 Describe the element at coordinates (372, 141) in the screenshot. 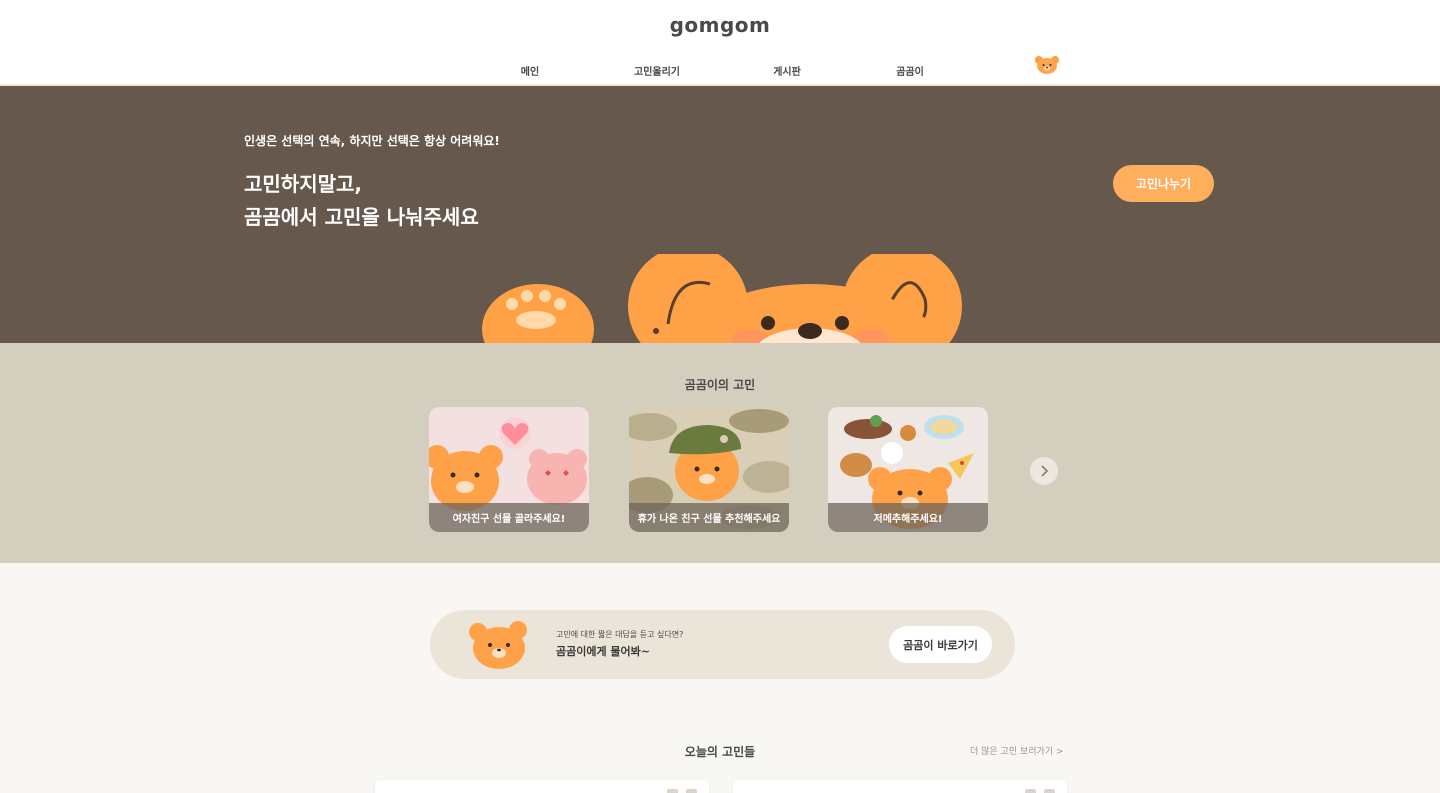

I see `hero-subtitle: 인생은 선택의 연속, 하지만 선택은 항상 어려워요!` at that location.